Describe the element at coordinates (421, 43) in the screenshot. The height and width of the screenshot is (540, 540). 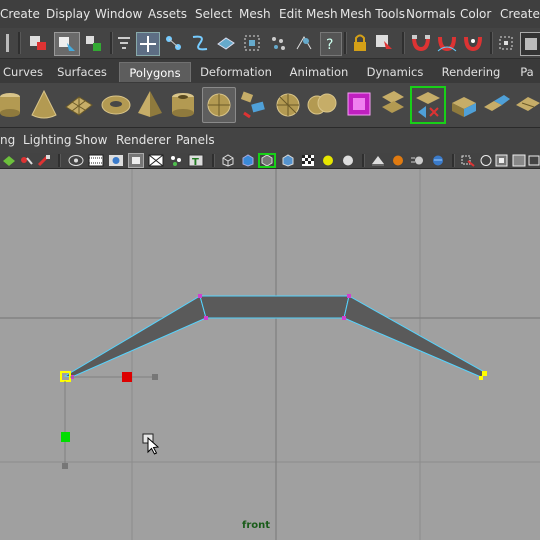
I see `snap-to-grid-icon` at that location.